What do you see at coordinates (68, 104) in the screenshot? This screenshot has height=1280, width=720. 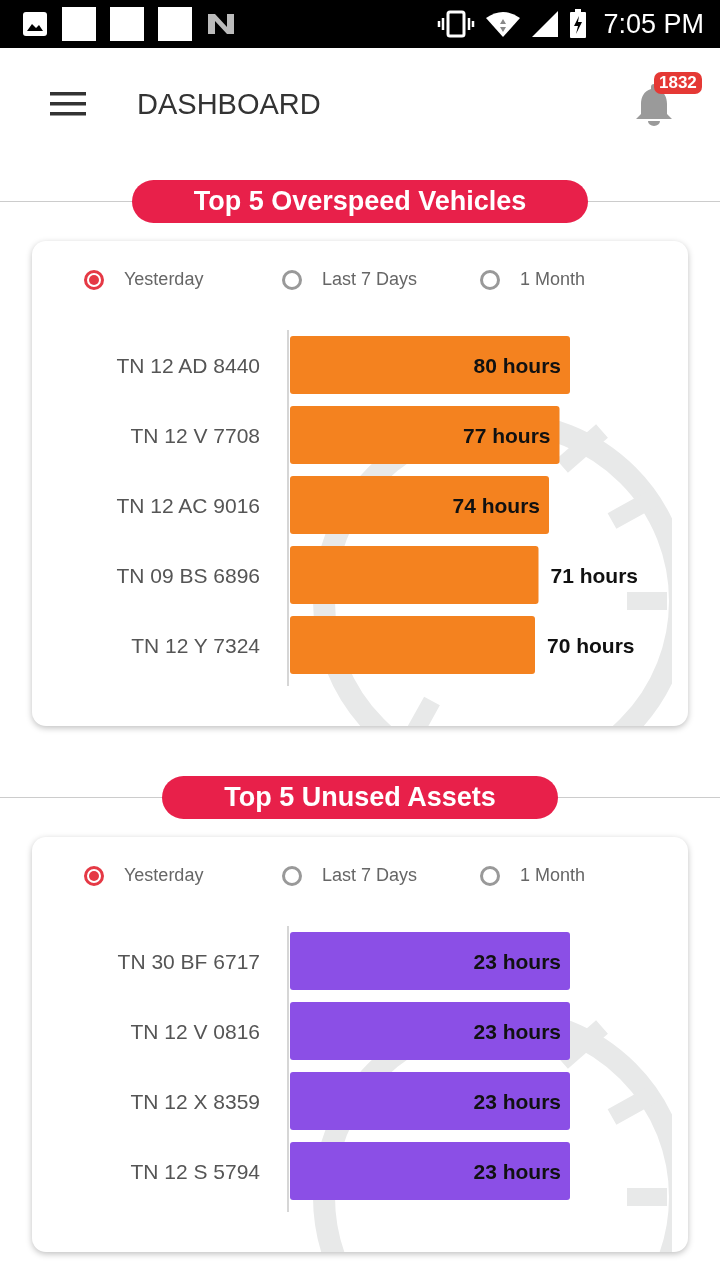 I see `menu-icon` at bounding box center [68, 104].